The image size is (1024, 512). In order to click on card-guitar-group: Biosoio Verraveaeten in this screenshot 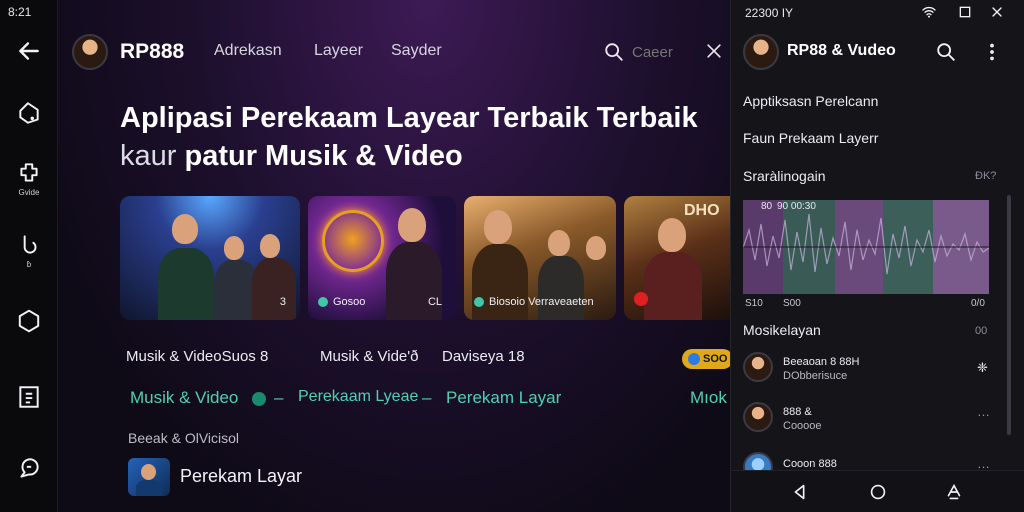, I will do `click(540, 258)`.